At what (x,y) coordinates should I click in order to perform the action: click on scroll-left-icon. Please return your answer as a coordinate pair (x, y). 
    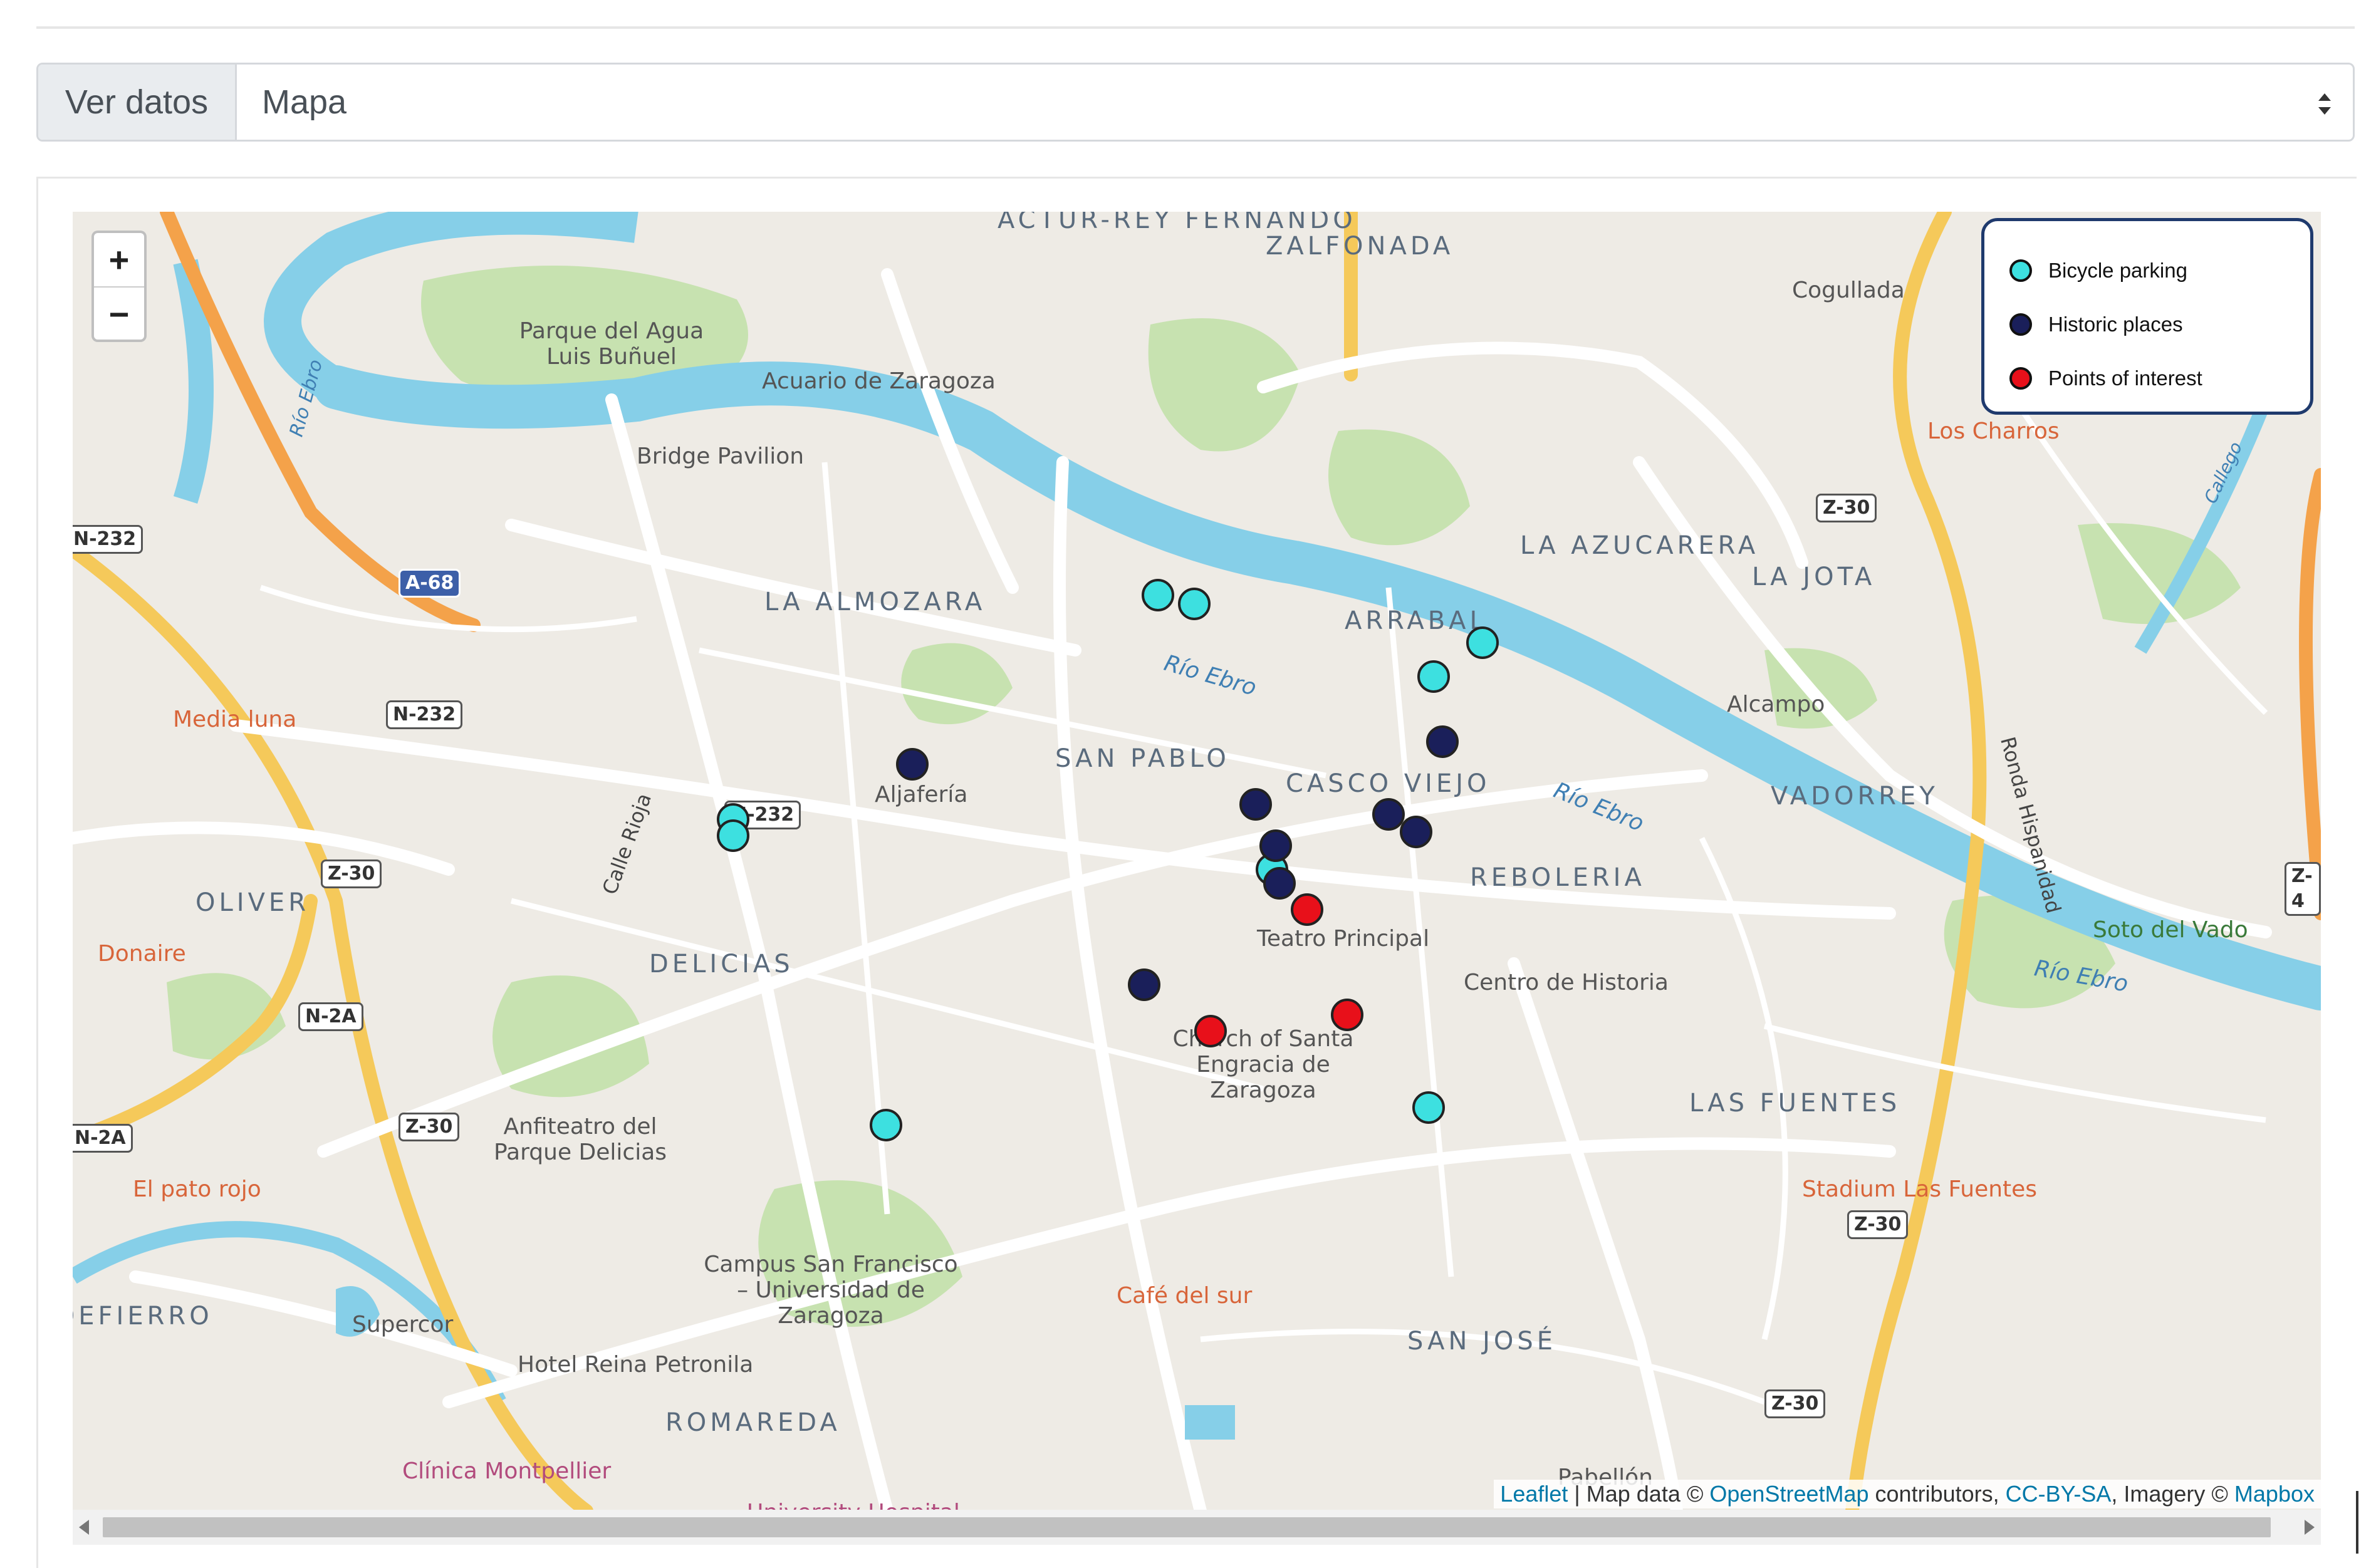
    Looking at the image, I should click on (84, 1527).